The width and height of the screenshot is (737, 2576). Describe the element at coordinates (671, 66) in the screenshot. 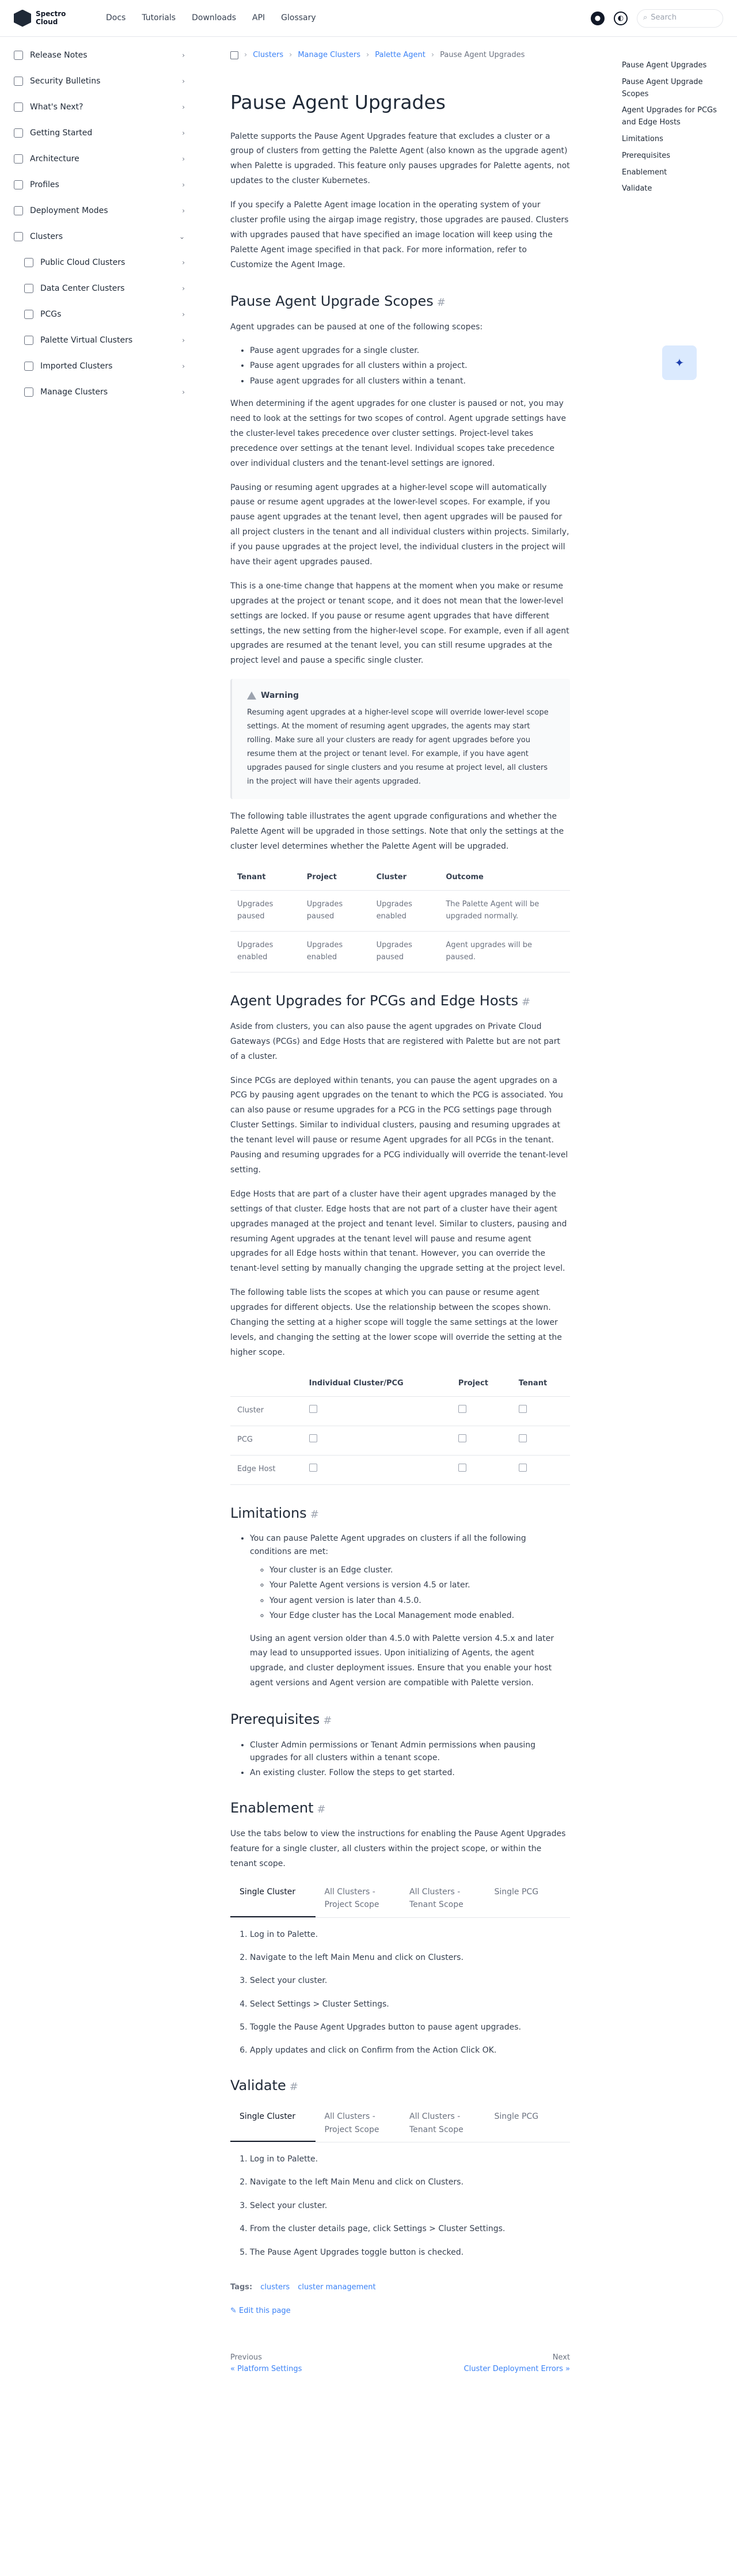

I see `toc-link: Pause Agent Upgrades` at that location.